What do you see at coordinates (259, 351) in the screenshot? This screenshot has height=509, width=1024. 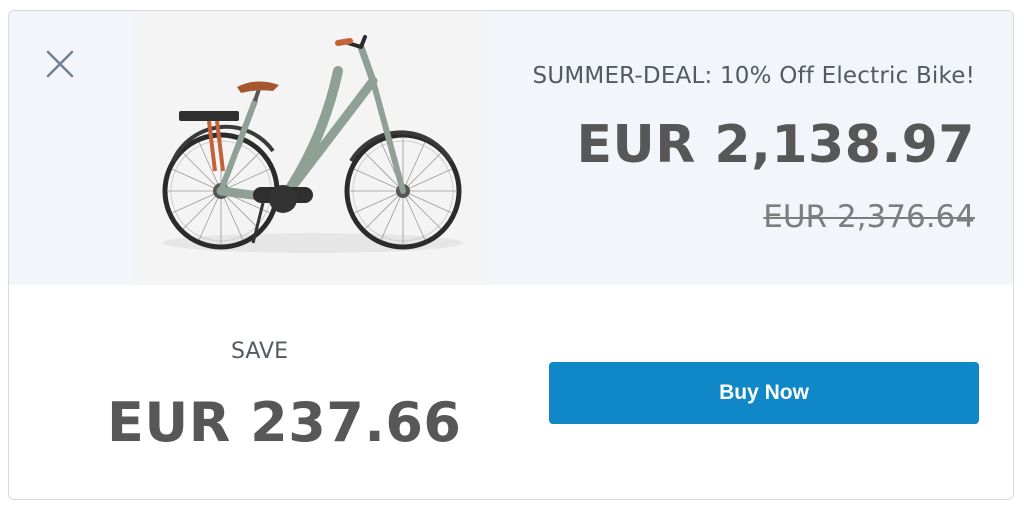 I see `save-label: SAVE` at bounding box center [259, 351].